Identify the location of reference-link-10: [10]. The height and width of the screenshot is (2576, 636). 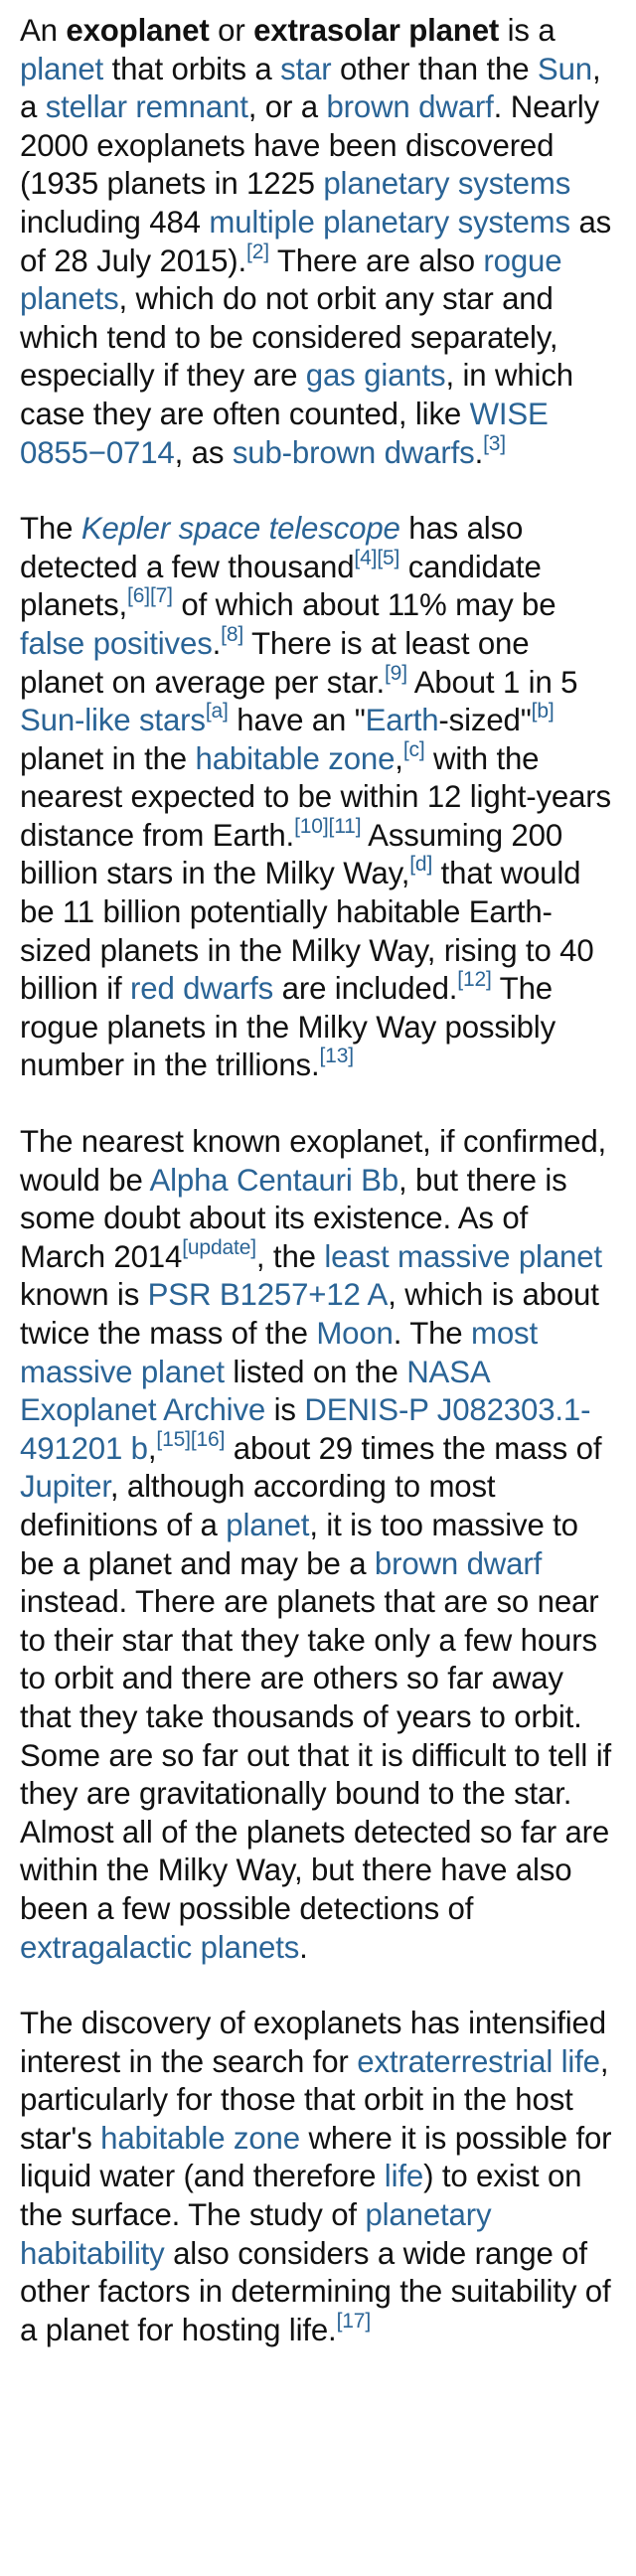
(311, 826).